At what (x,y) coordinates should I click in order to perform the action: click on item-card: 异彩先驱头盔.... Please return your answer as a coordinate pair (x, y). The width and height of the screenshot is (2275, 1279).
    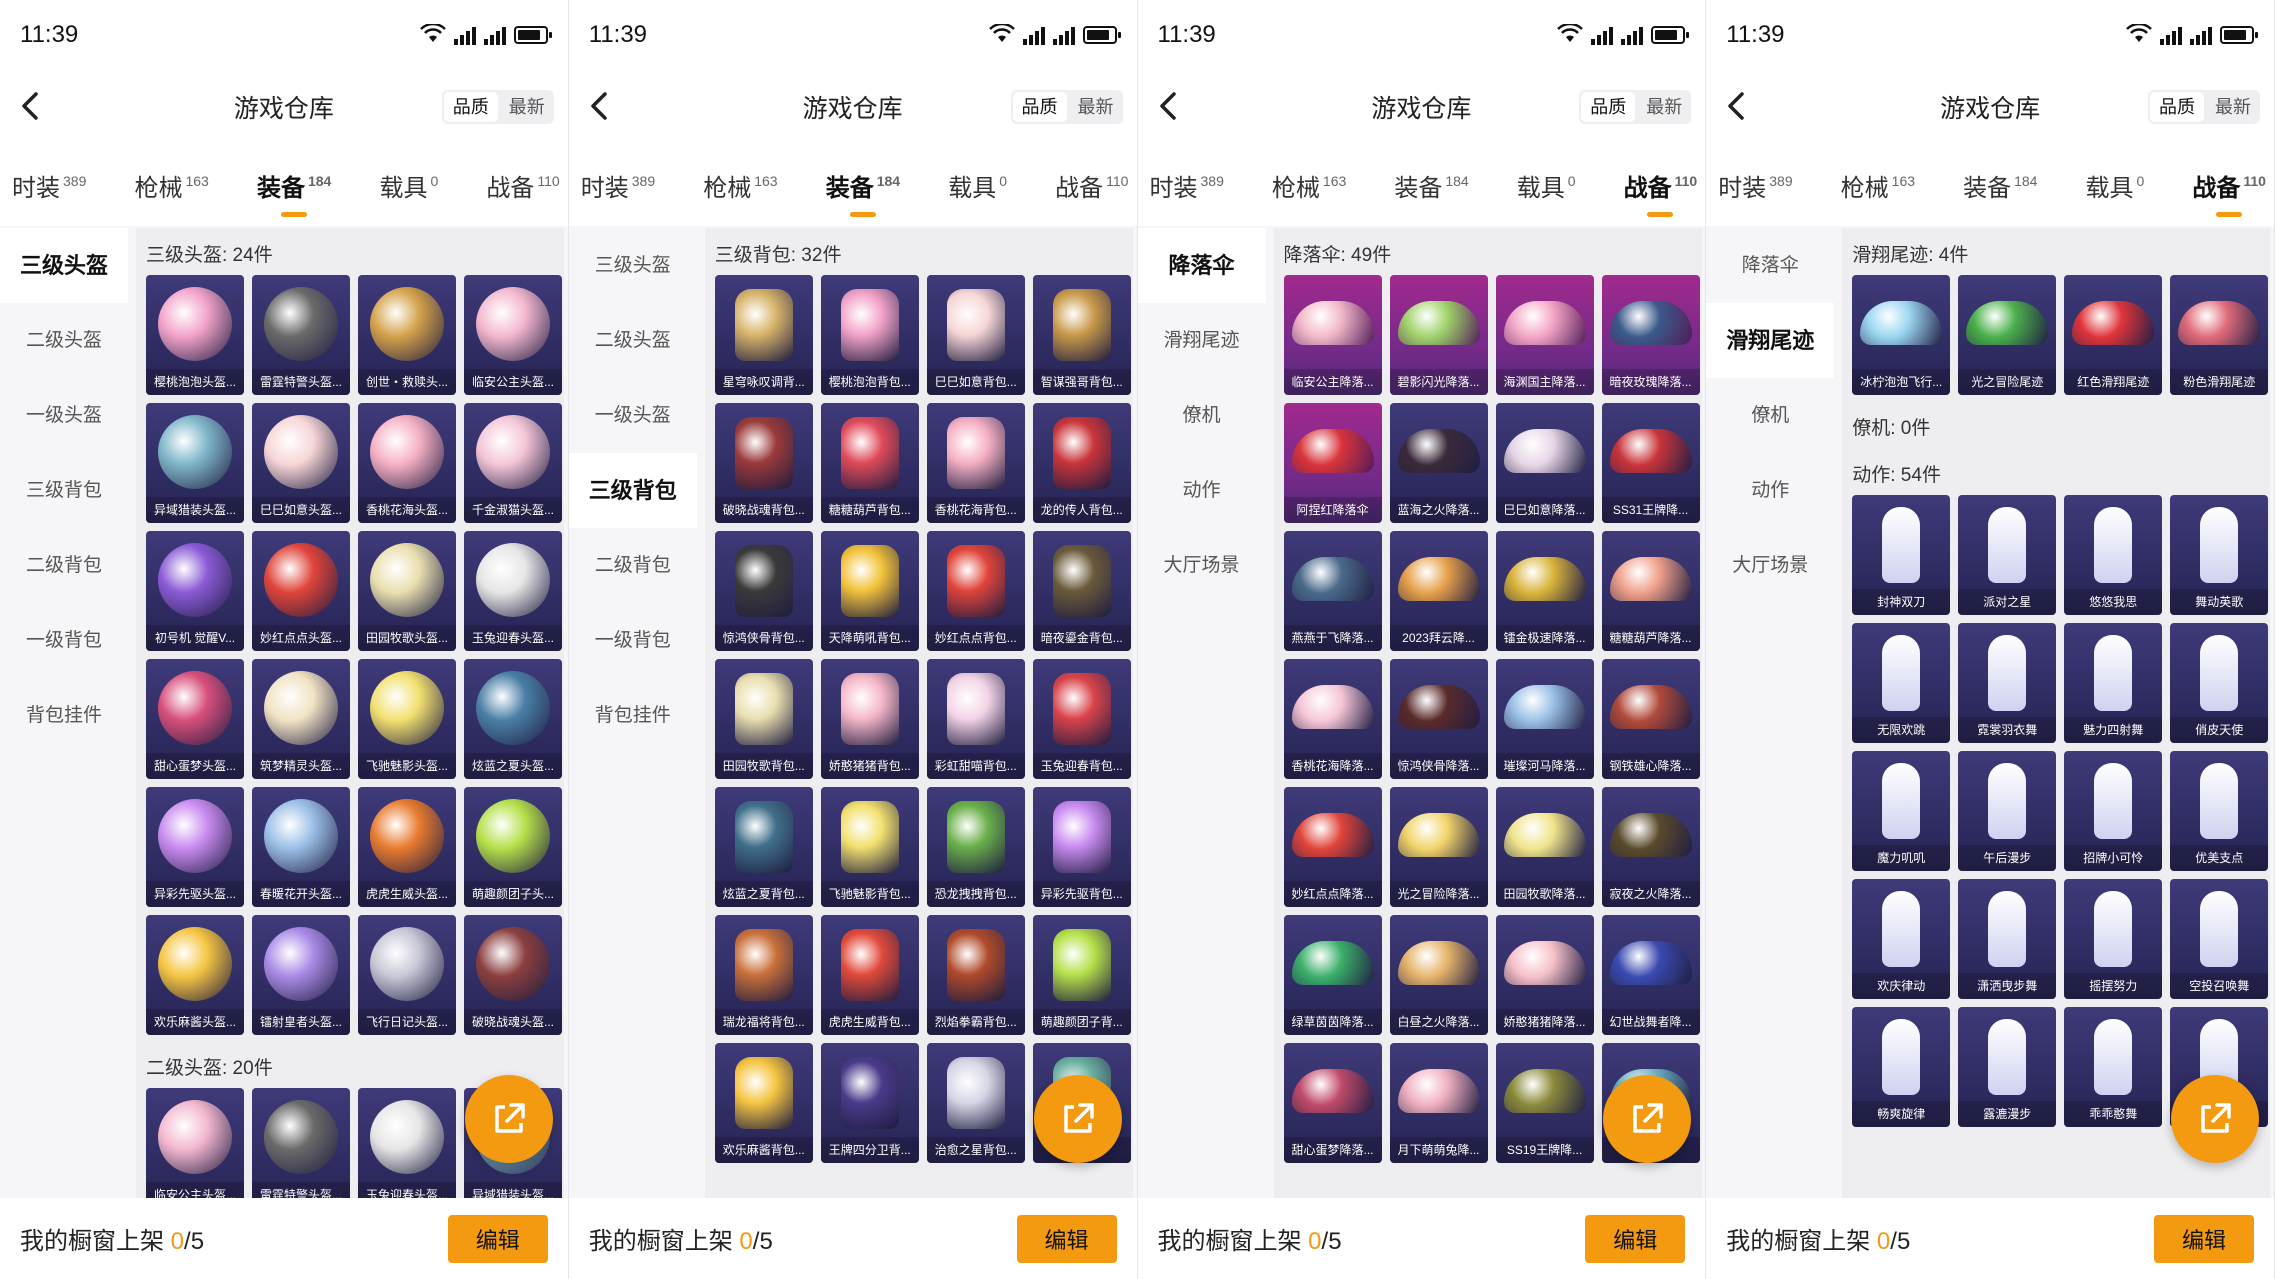
    Looking at the image, I should click on (195, 847).